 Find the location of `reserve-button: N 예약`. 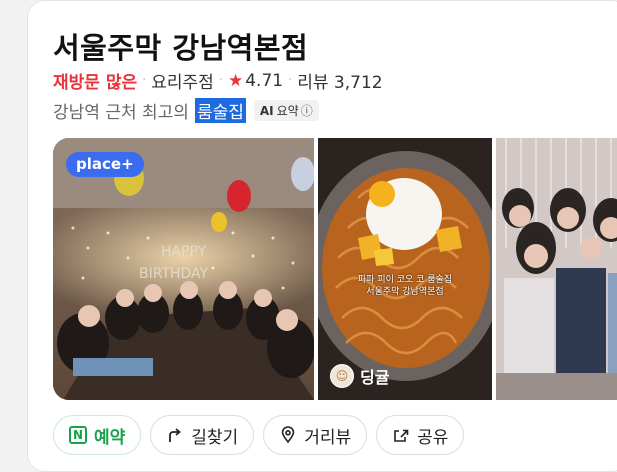

reserve-button: N 예약 is located at coordinates (97, 435).